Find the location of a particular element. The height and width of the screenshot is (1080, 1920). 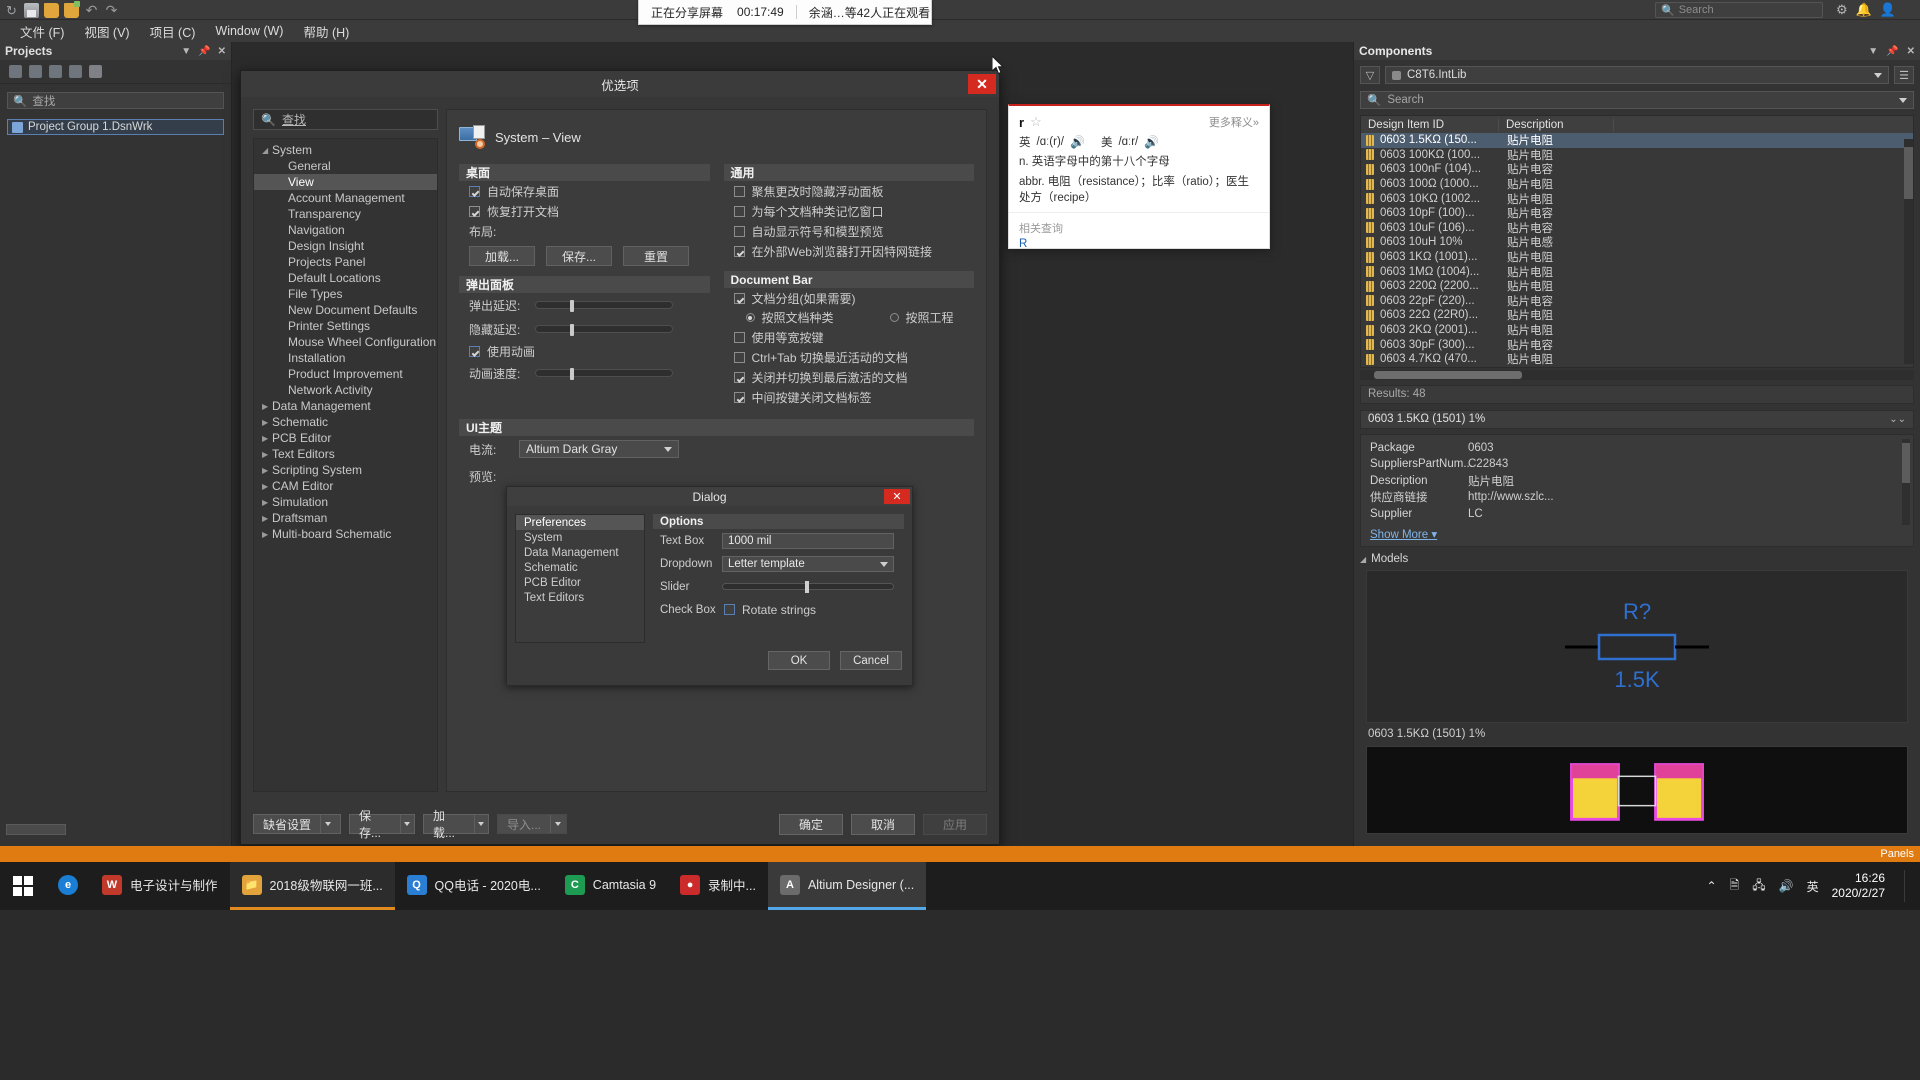

tree-node-new-document-defaults: New Document Defaults is located at coordinates (345, 310).